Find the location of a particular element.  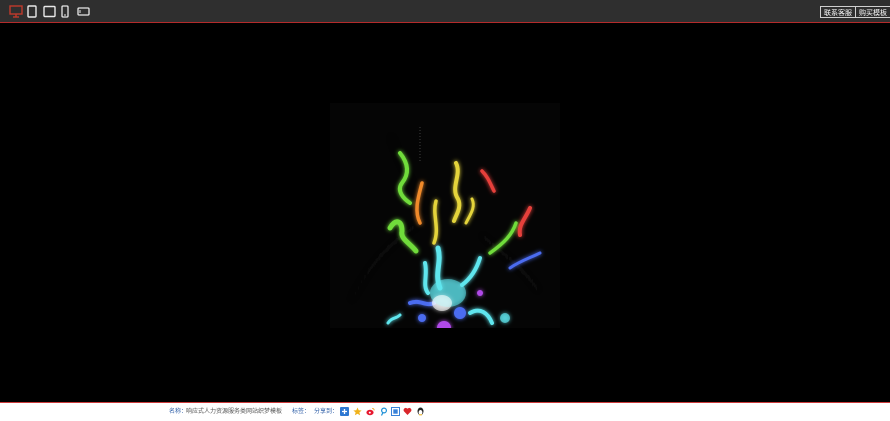

tencent-weibo-icon is located at coordinates (383, 411).